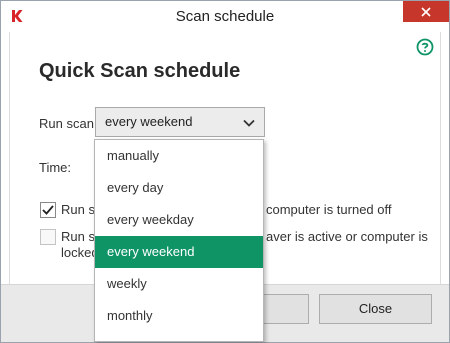 The width and height of the screenshot is (450, 343). I want to click on dropdown-option-manually: manually, so click(179, 156).